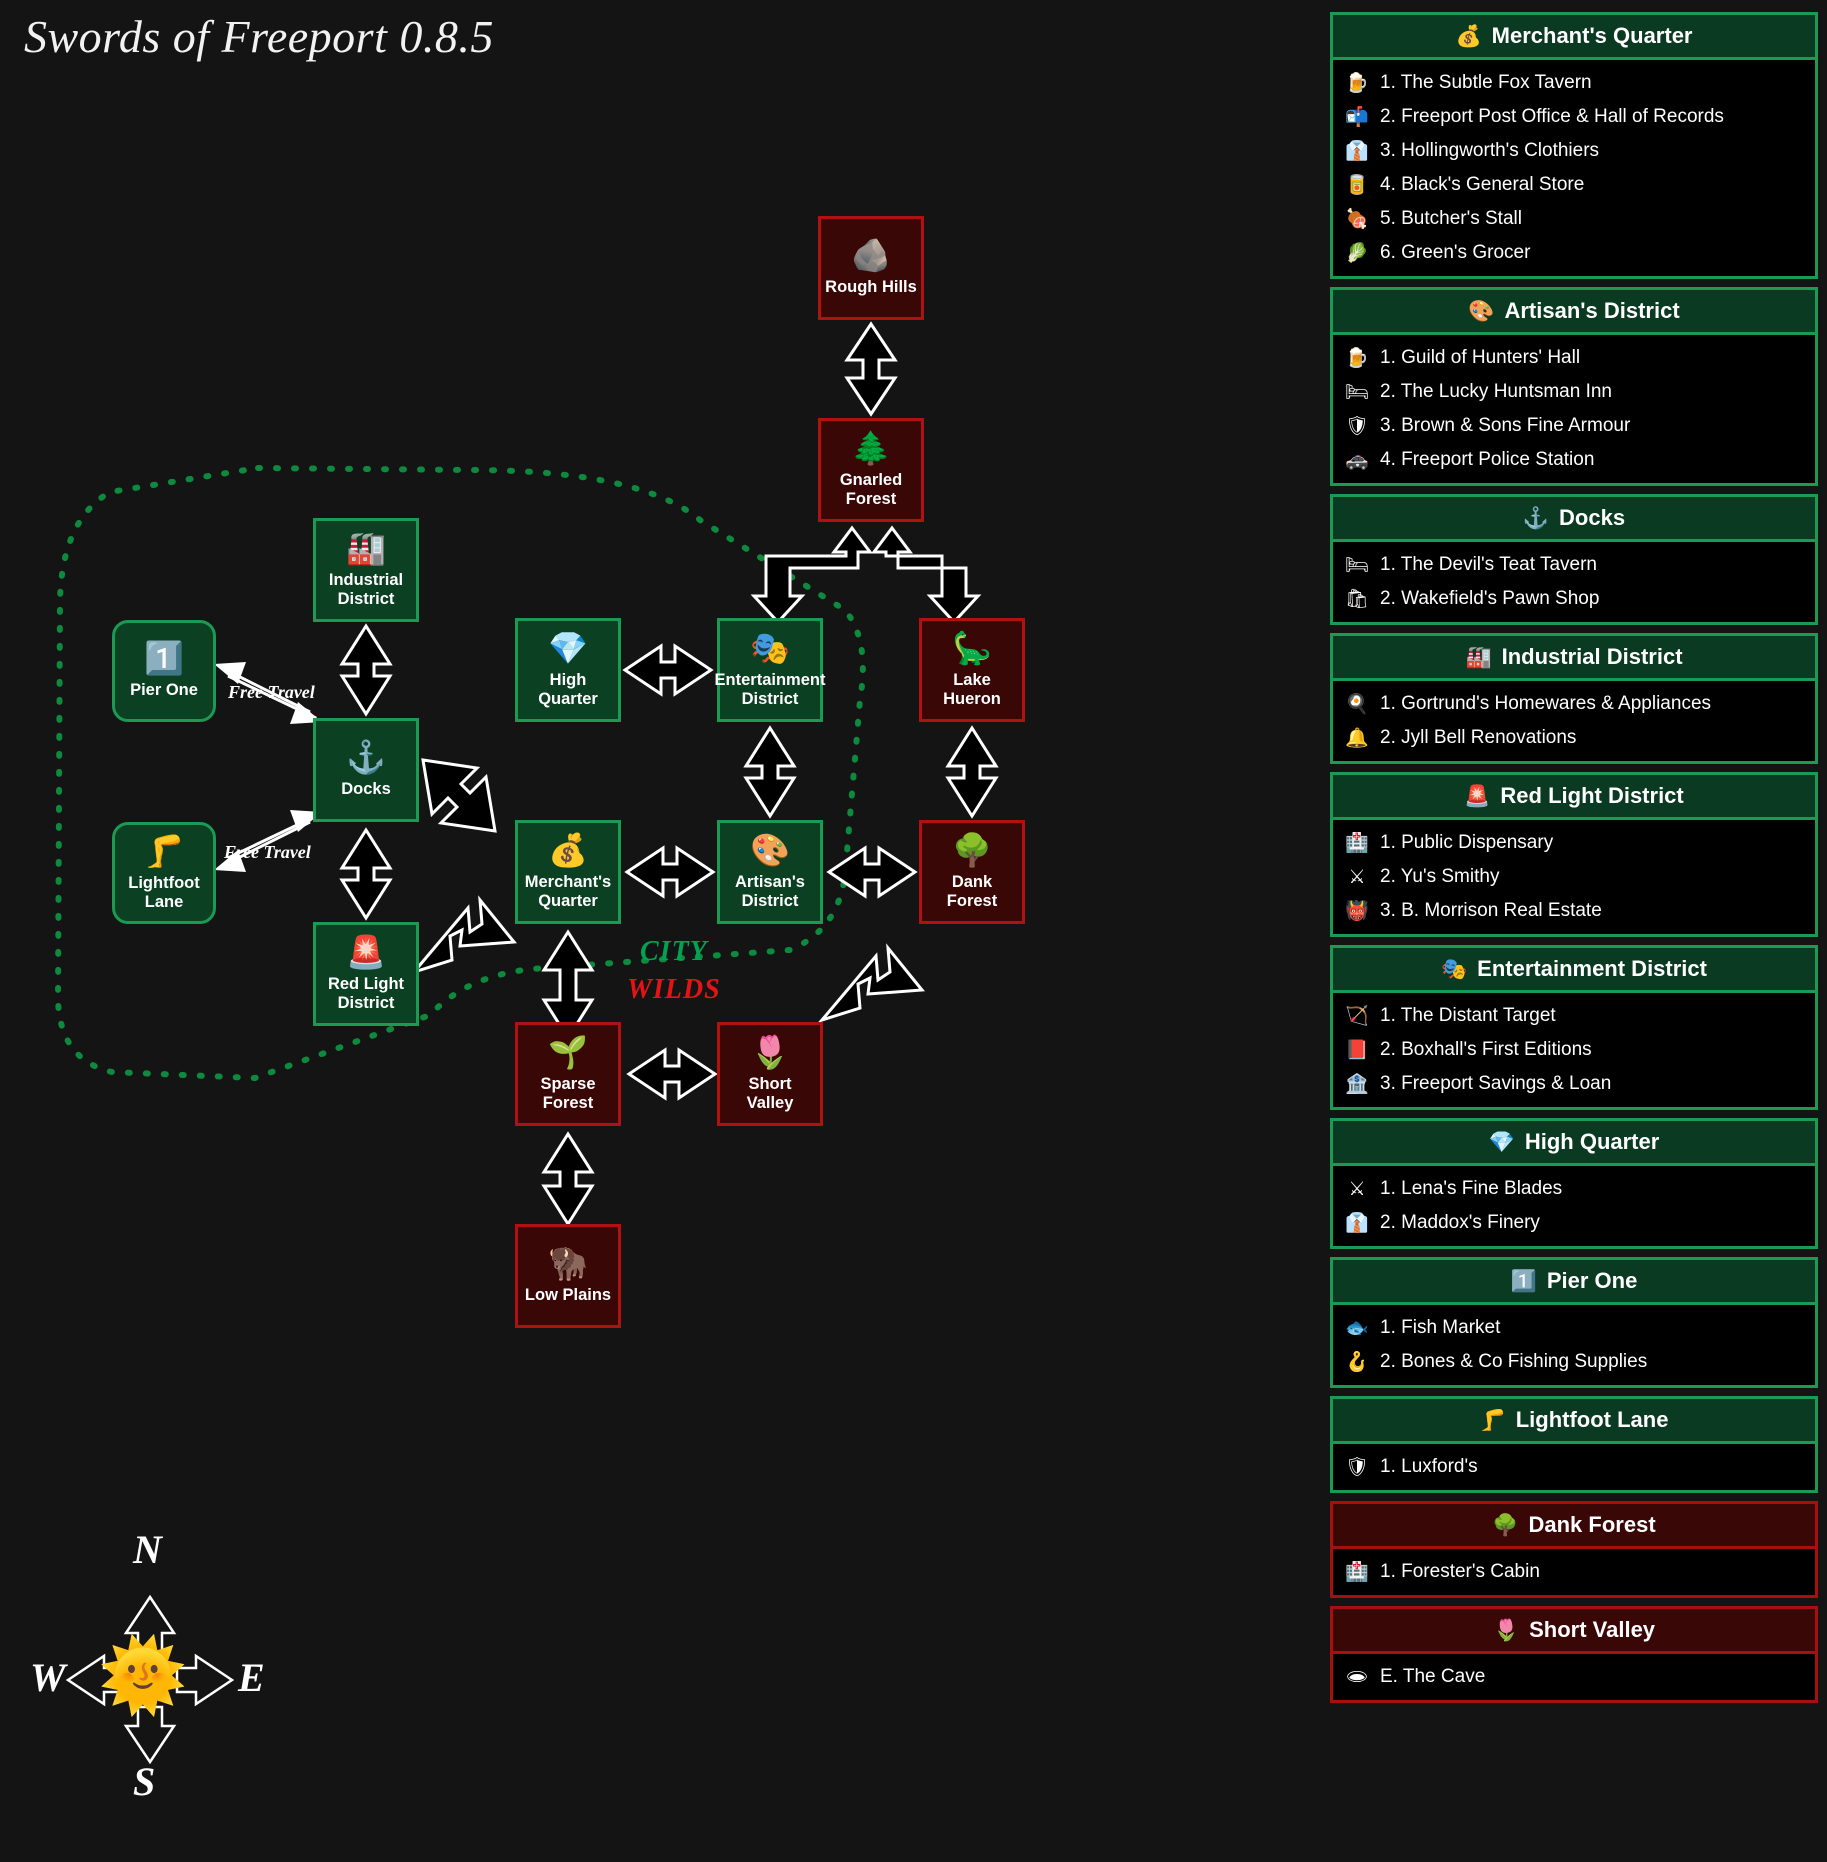 This screenshot has height=1862, width=1827. What do you see at coordinates (366, 952) in the screenshot?
I see `police-light-icon: 🚨` at bounding box center [366, 952].